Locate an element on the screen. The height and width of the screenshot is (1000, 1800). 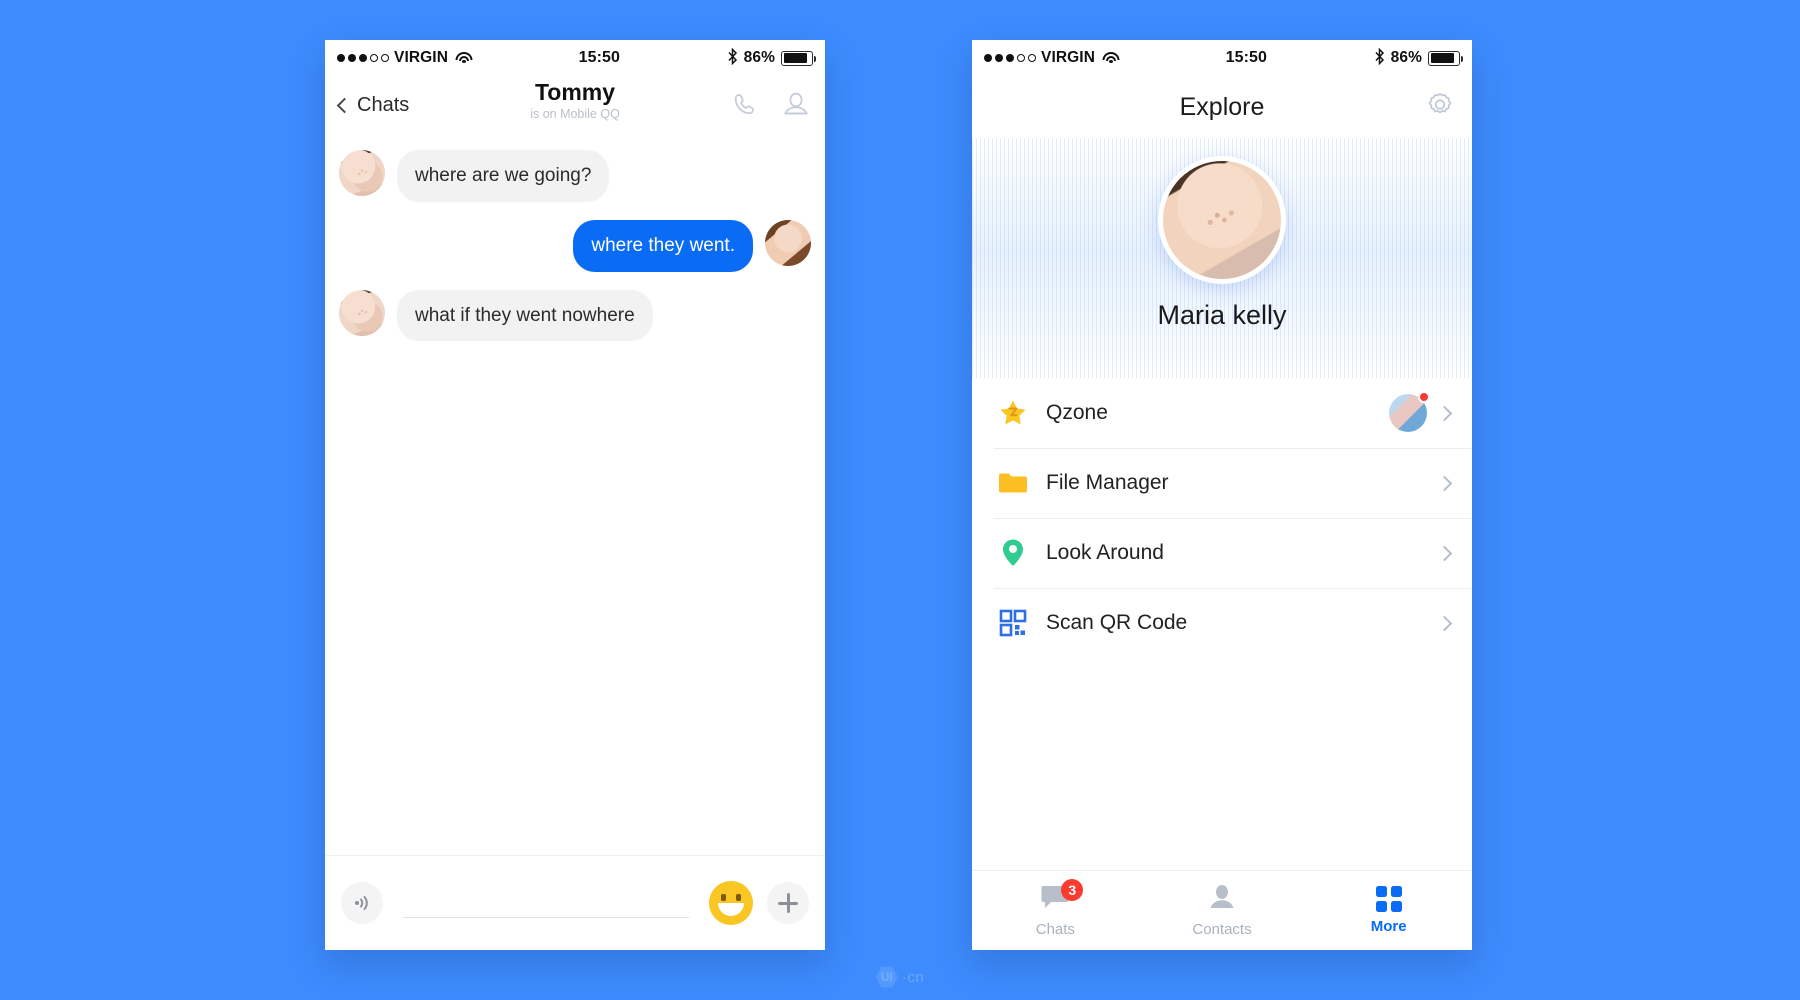
back-to-chats-button: Chats is located at coordinates (373, 105).